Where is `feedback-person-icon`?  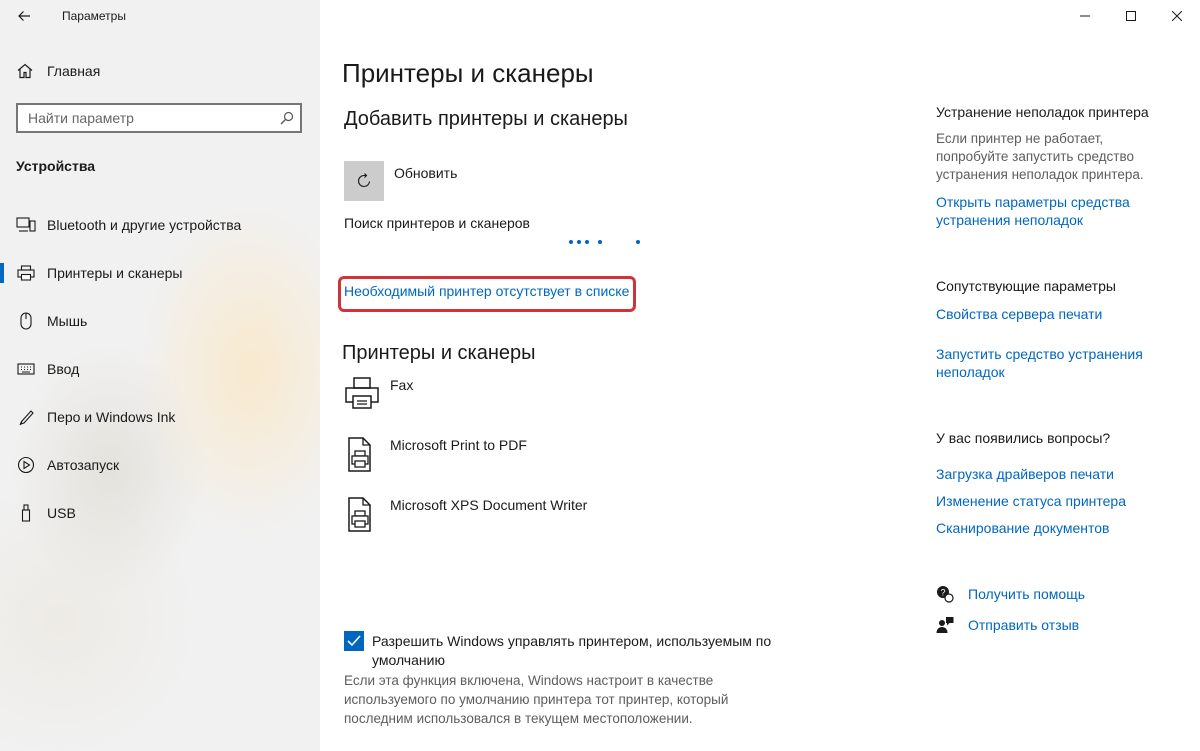
feedback-person-icon is located at coordinates (945, 625).